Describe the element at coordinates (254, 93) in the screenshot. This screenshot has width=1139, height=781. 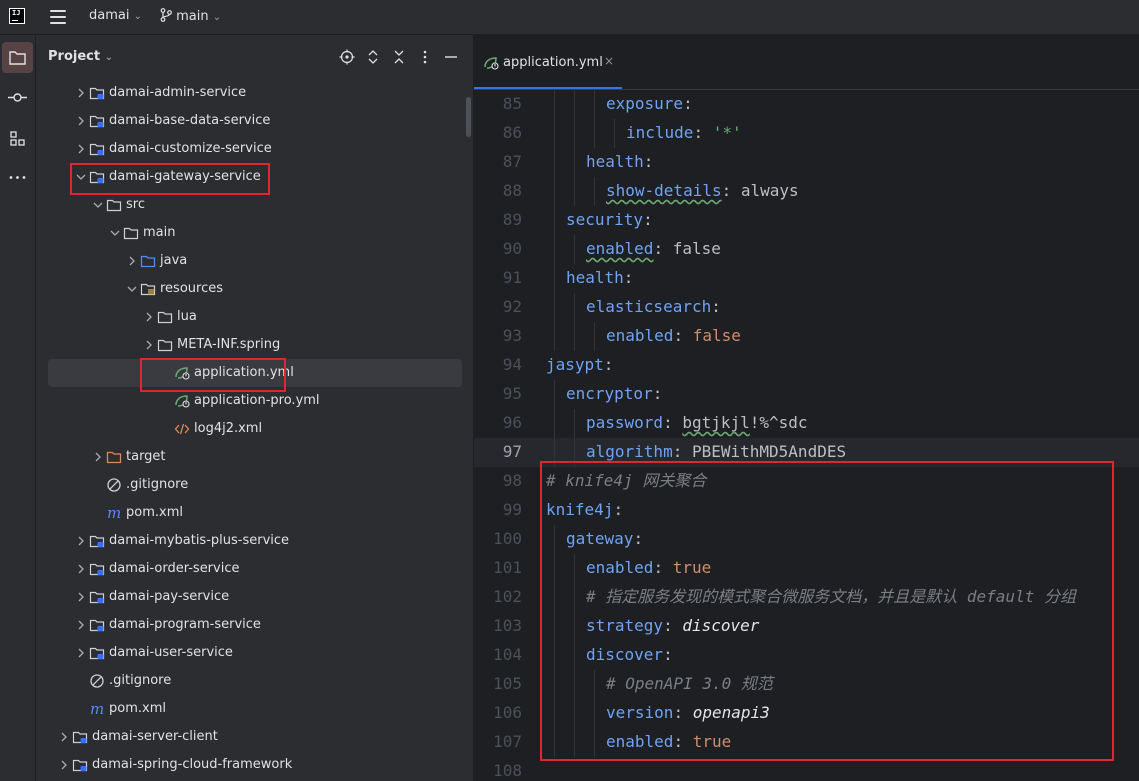
I see `tree-item: damai-admin-service` at that location.